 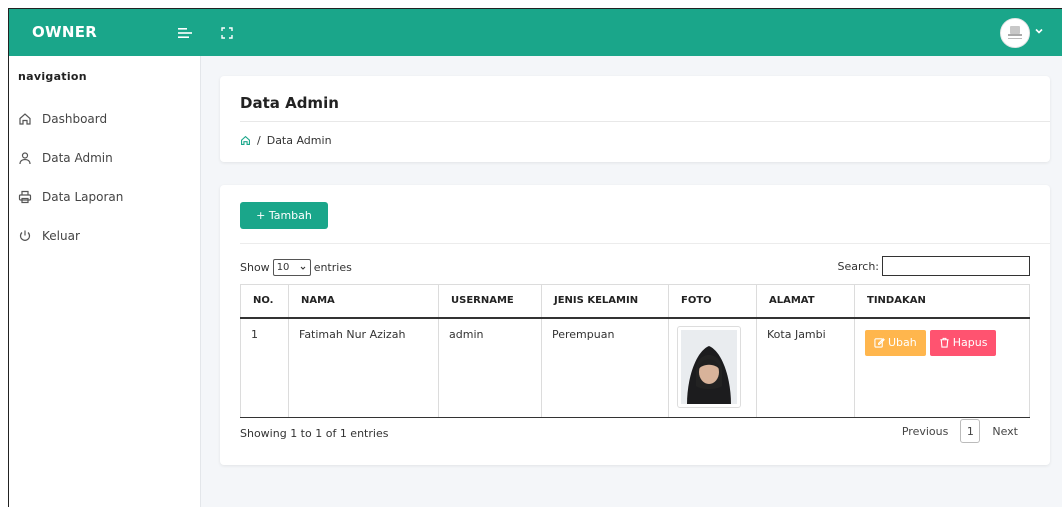 What do you see at coordinates (291, 267) in the screenshot?
I see `entries-select: 10` at bounding box center [291, 267].